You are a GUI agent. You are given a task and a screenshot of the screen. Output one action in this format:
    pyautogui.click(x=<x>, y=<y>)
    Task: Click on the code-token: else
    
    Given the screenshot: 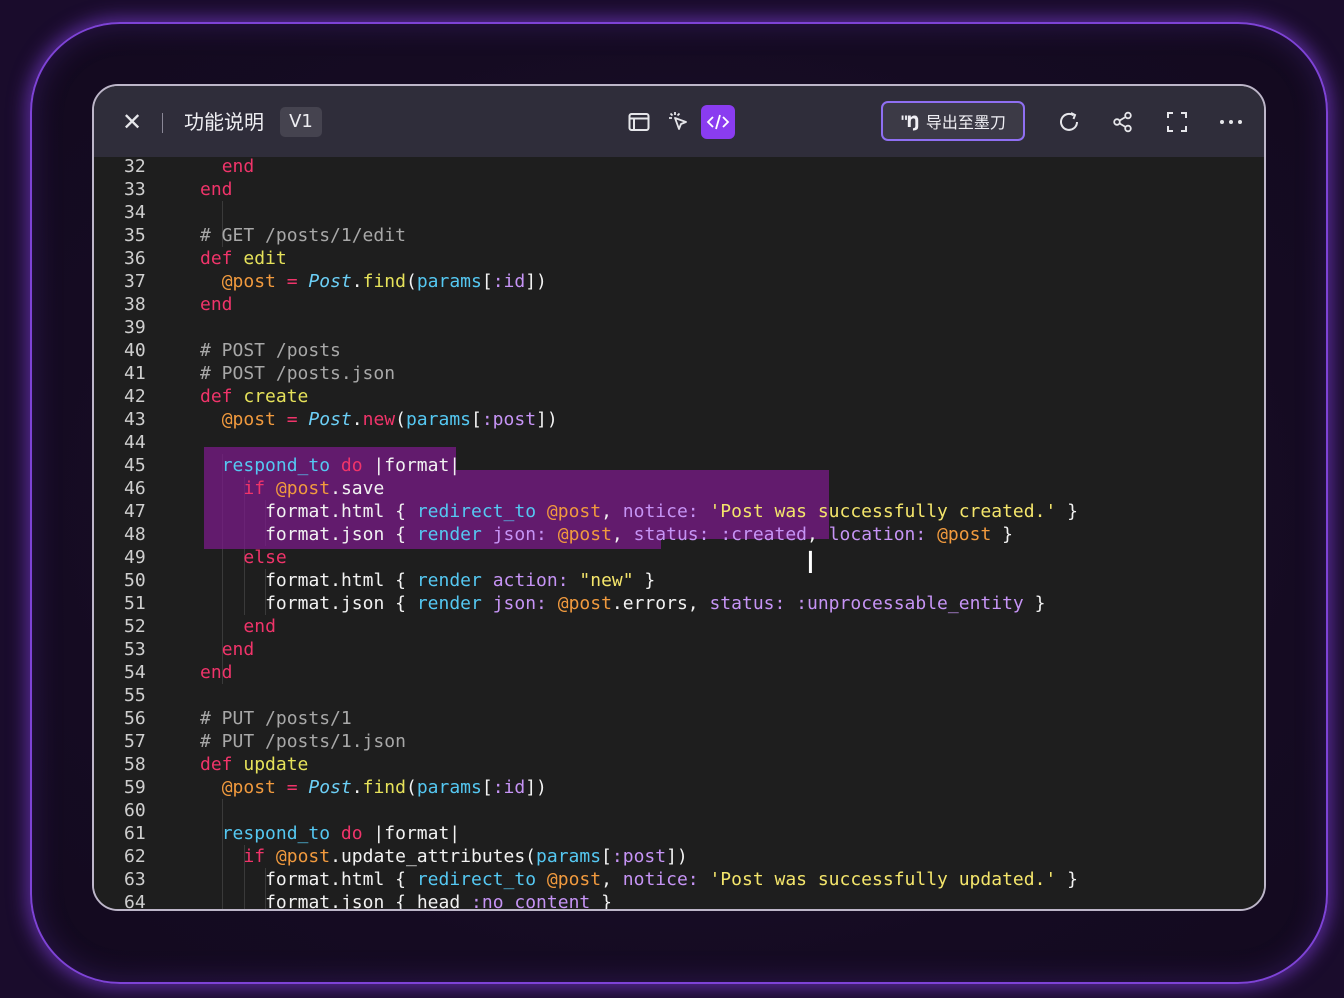 What is the action you would take?
    pyautogui.click(x=265, y=557)
    